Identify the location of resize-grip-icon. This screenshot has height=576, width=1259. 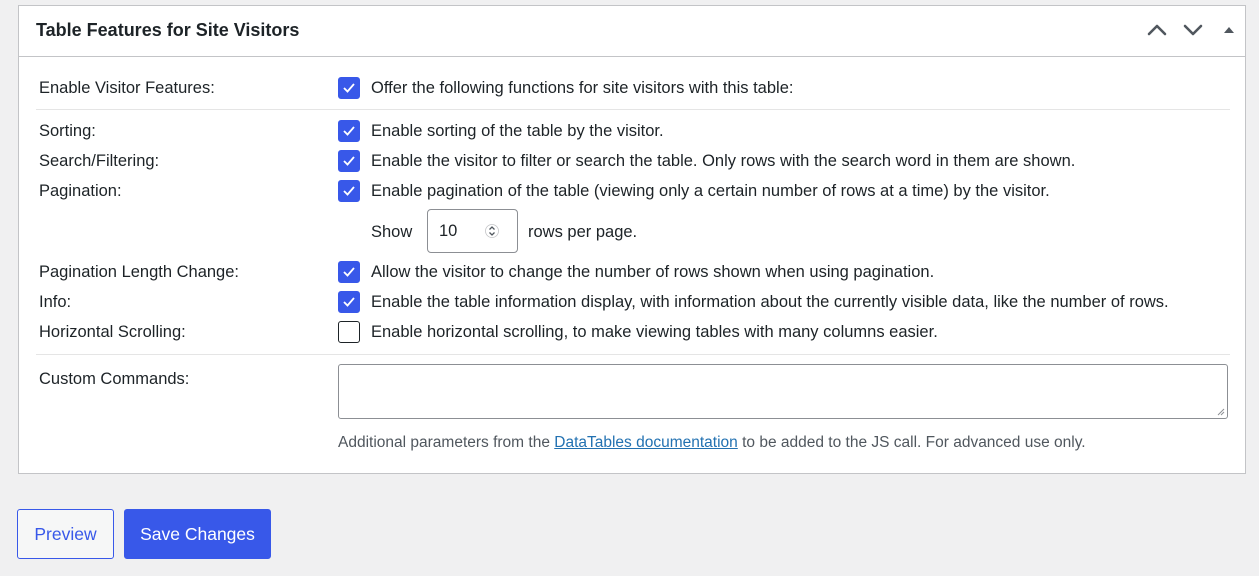
(1221, 412).